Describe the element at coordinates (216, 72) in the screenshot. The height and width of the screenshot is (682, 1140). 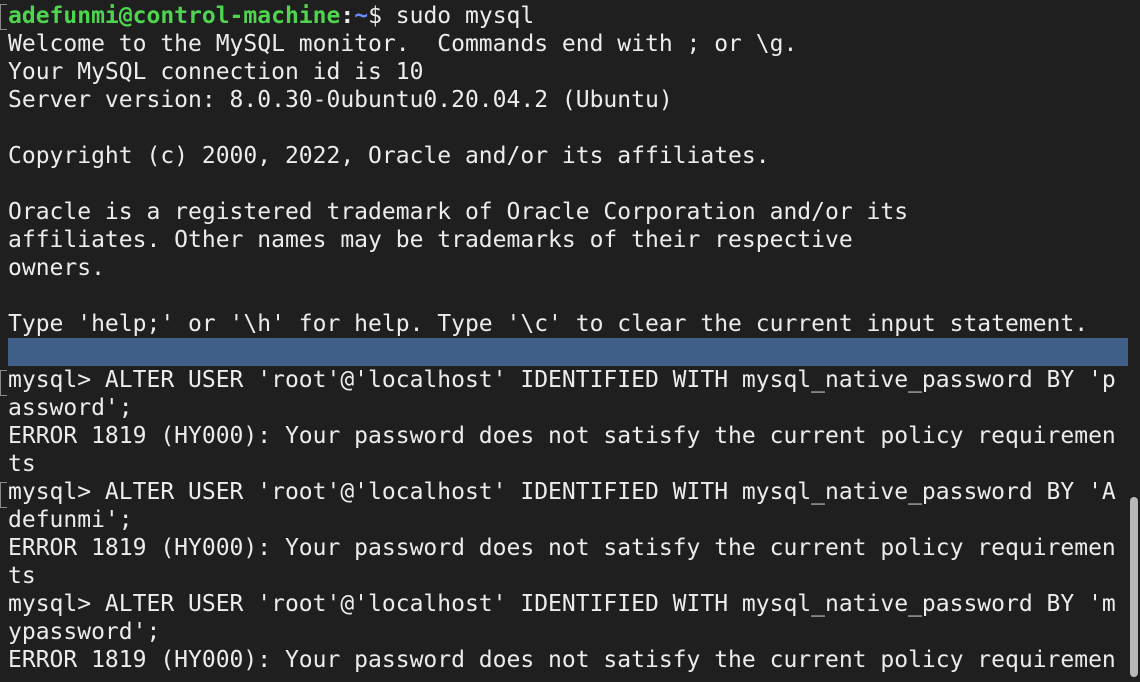
I see `output-line: Your MySQL connection id is 10` at that location.